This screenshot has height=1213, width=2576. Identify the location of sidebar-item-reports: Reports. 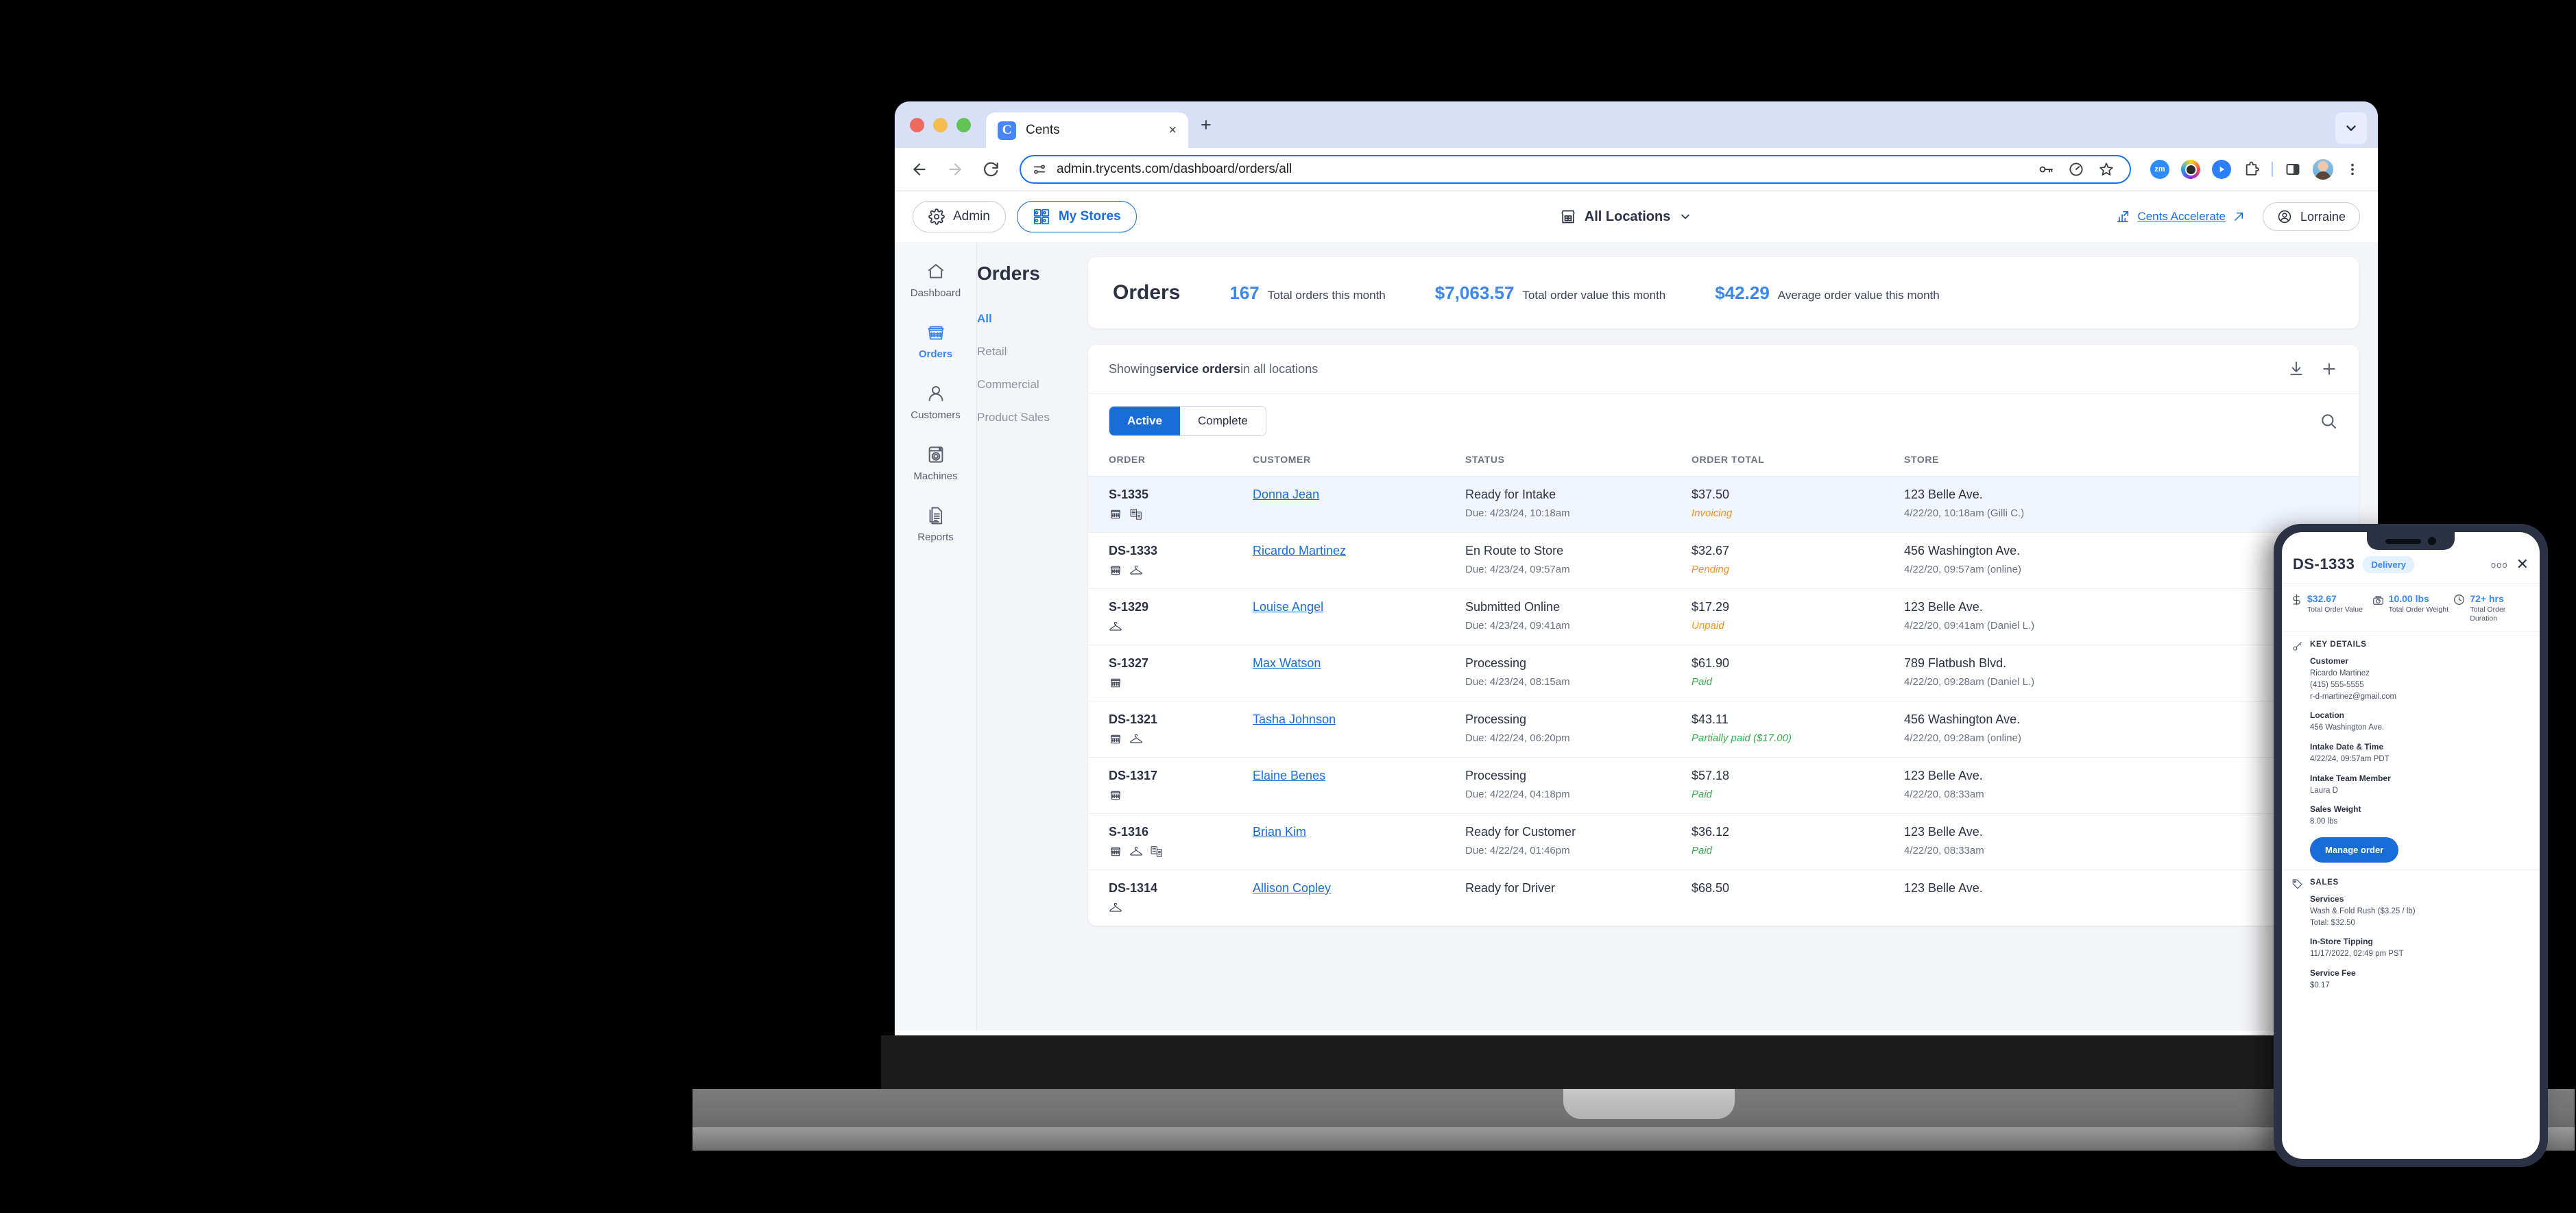
(936, 524).